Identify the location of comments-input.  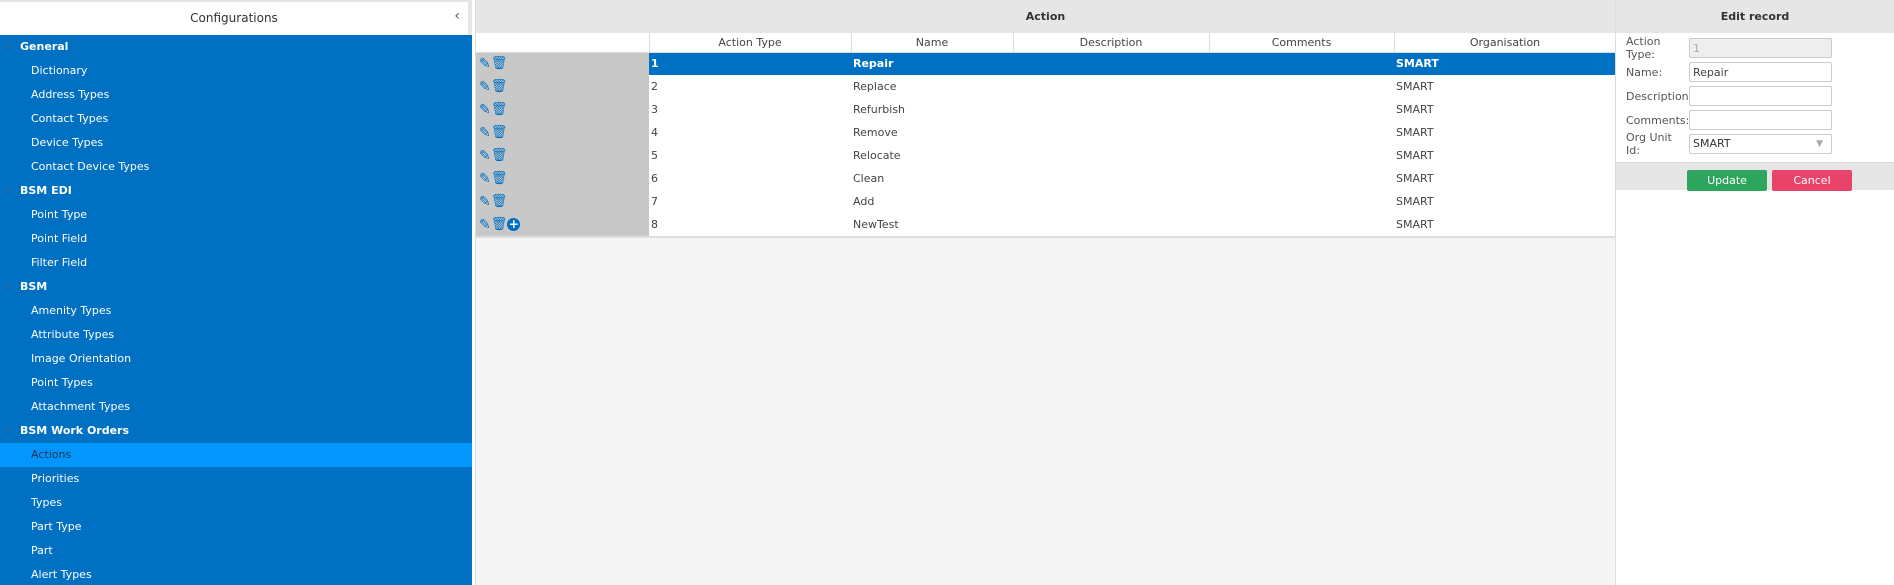
(1760, 120).